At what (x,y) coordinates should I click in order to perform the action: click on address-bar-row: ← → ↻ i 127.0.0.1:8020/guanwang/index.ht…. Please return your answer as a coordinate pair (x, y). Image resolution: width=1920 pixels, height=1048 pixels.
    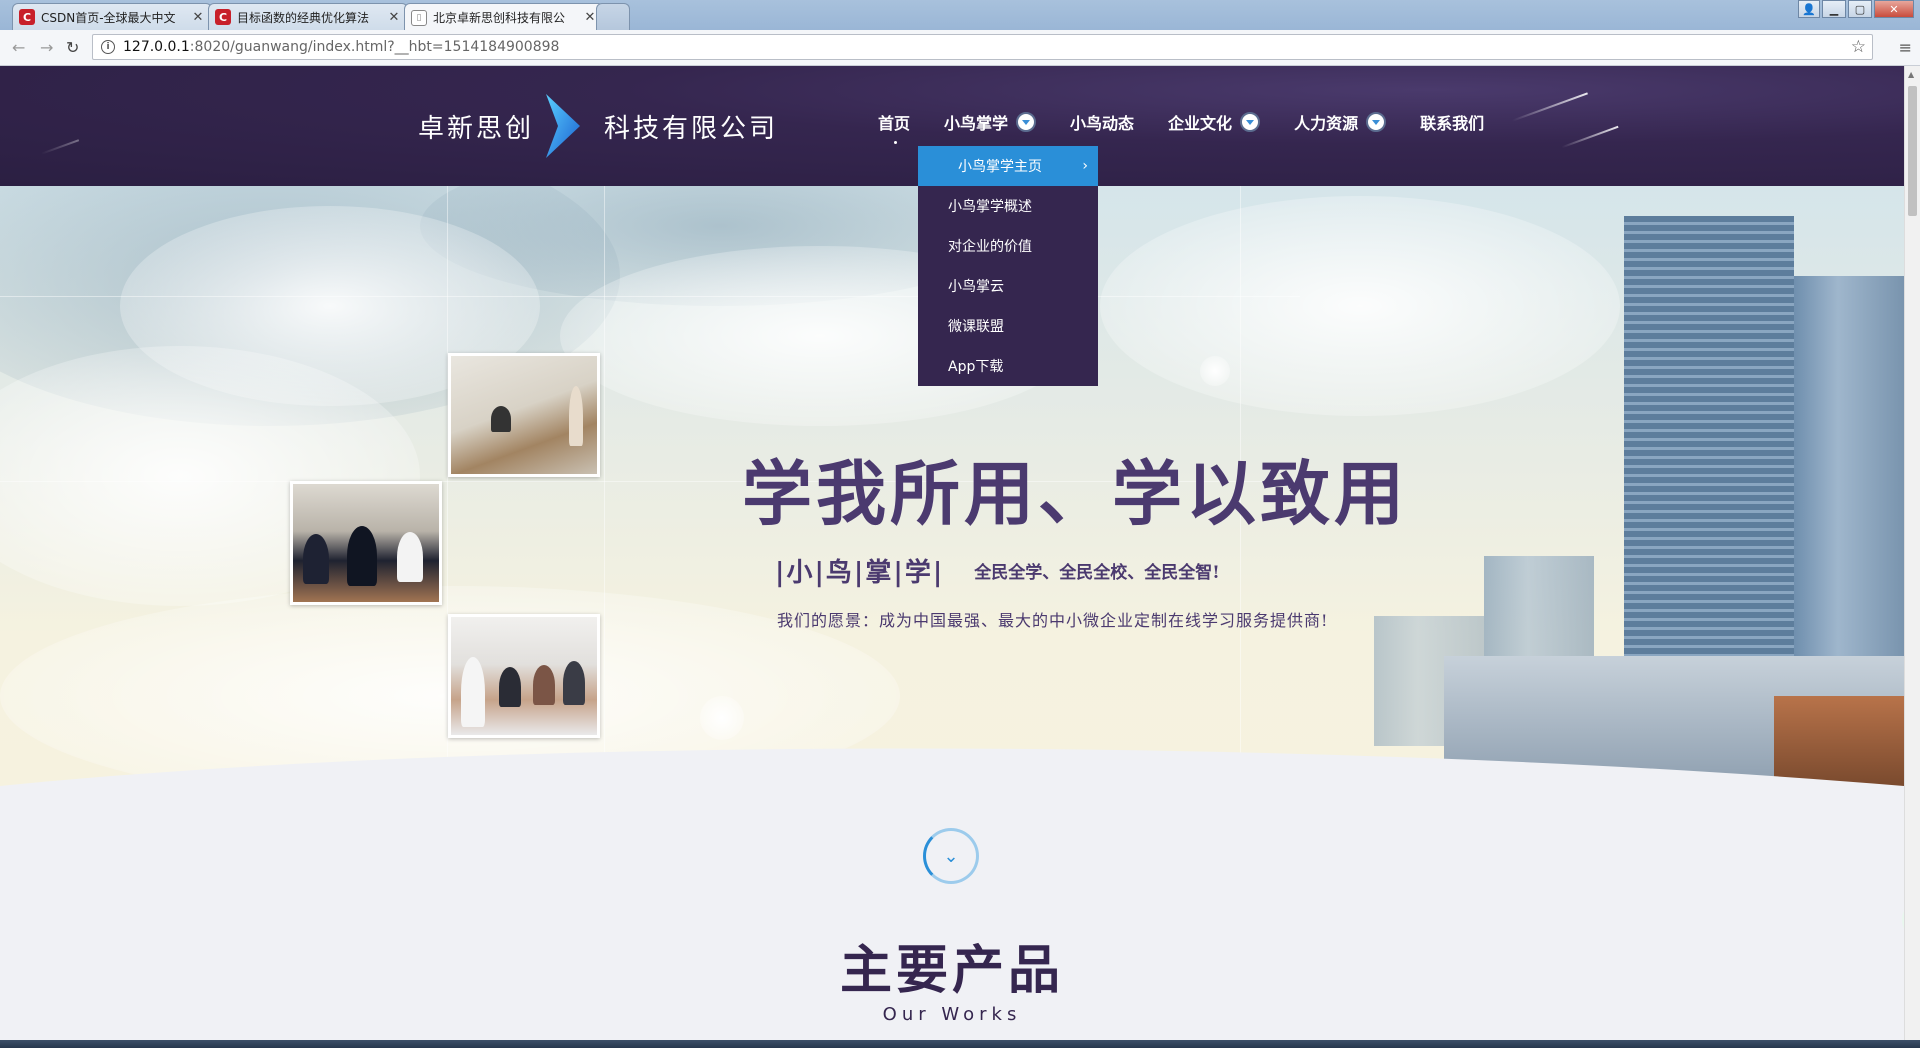
    Looking at the image, I should click on (960, 48).